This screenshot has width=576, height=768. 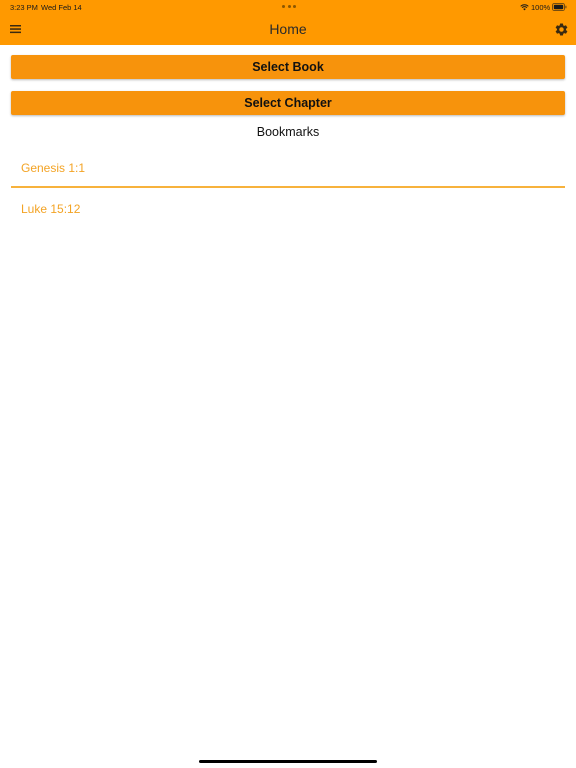 What do you see at coordinates (288, 67) in the screenshot?
I see `select-book-button: Select Book` at bounding box center [288, 67].